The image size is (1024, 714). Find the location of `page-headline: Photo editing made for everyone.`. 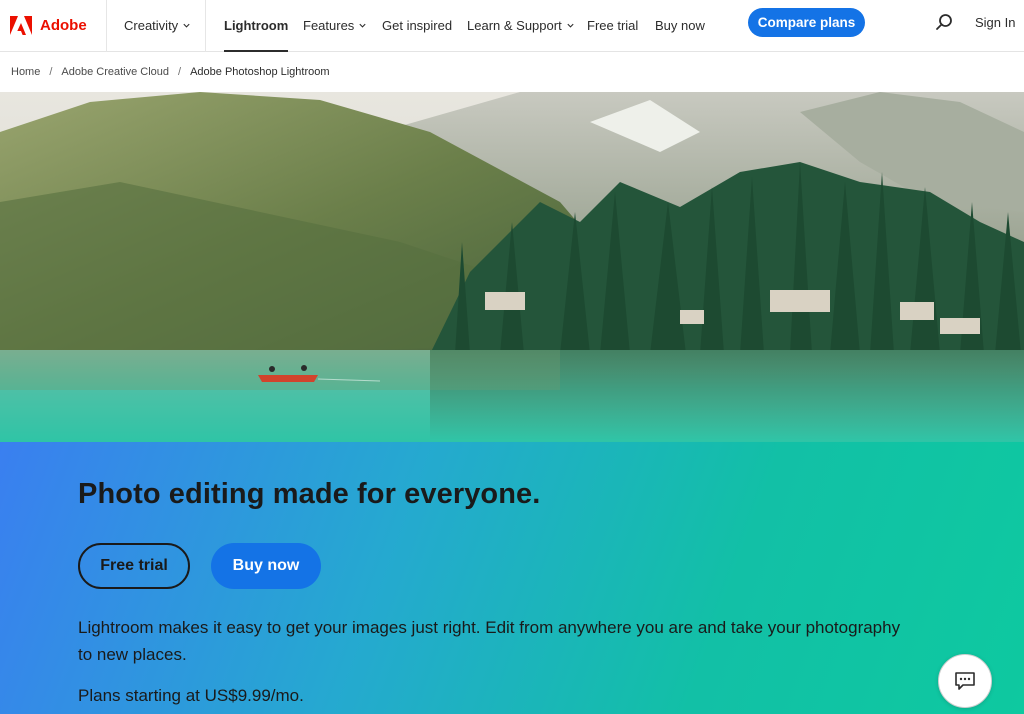

page-headline: Photo editing made for everyone. is located at coordinates (309, 494).